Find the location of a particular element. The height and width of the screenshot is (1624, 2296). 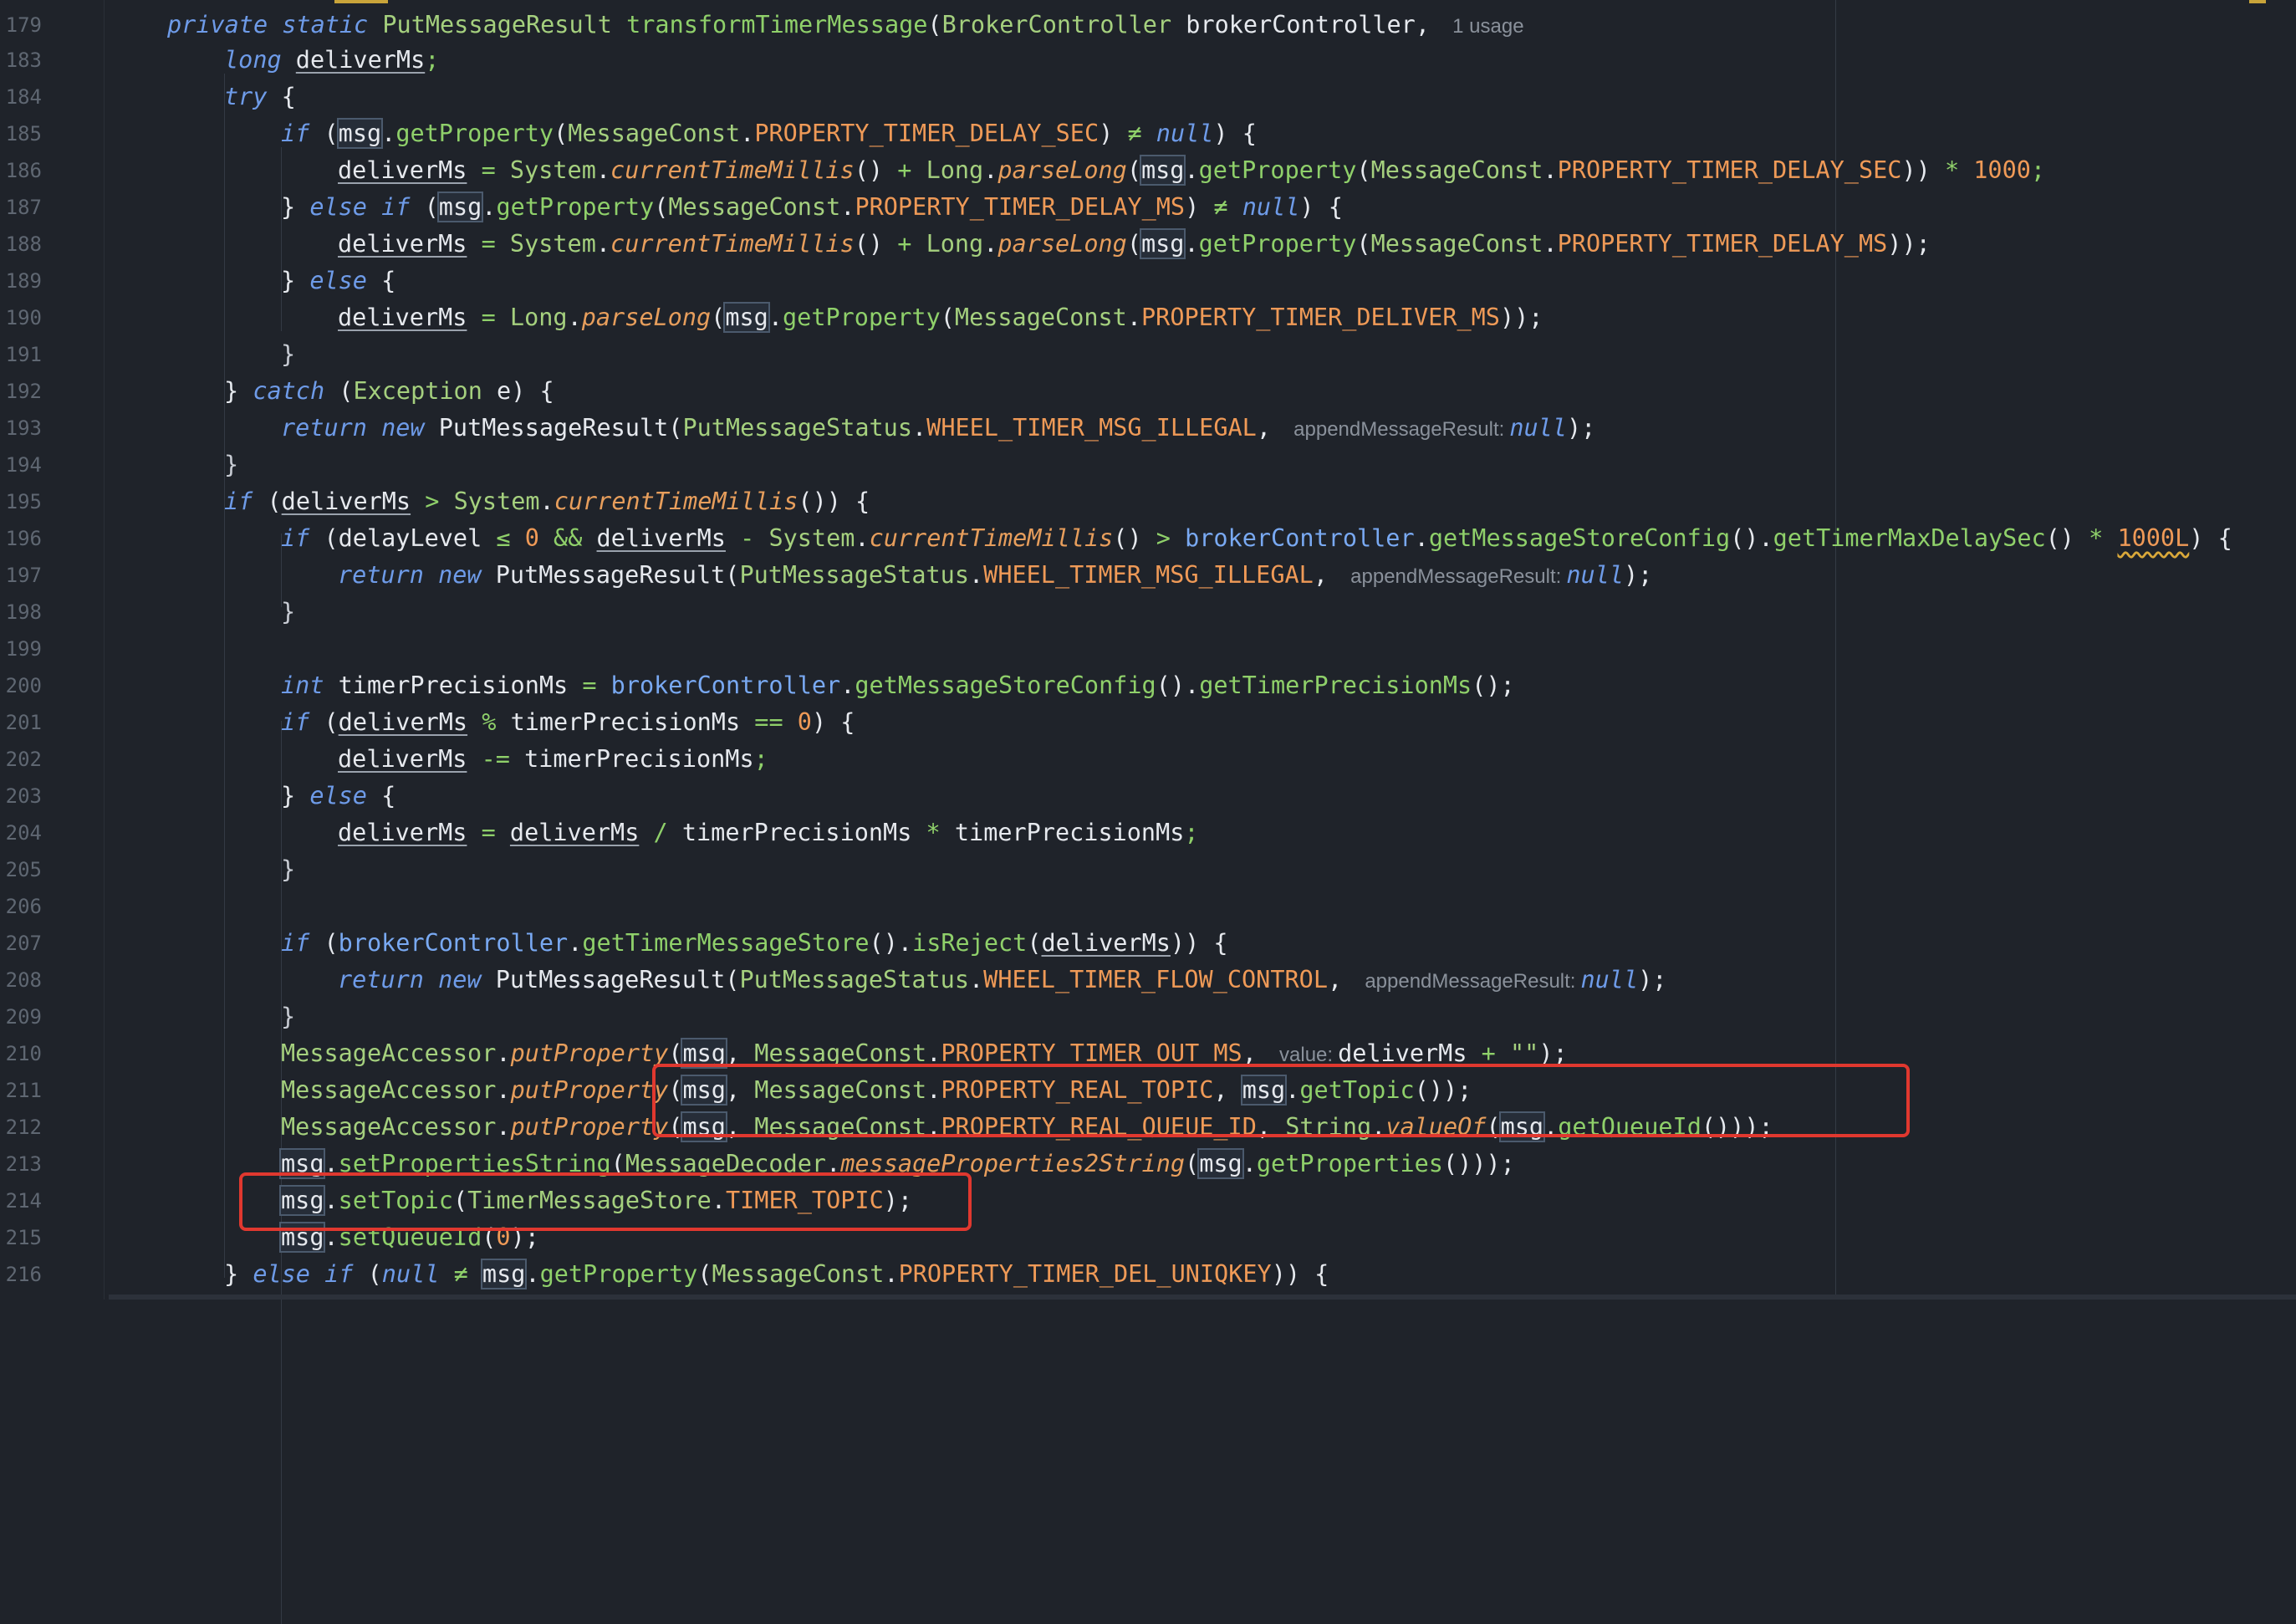

code-line: if (deliverMs % timerPrecisionMs == 0) { is located at coordinates (568, 722).